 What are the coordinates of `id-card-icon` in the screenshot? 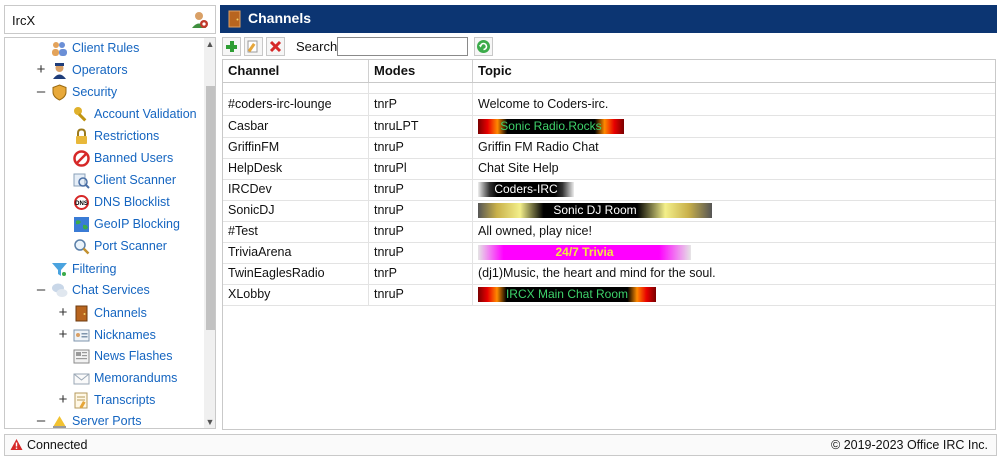 It's located at (81, 335).